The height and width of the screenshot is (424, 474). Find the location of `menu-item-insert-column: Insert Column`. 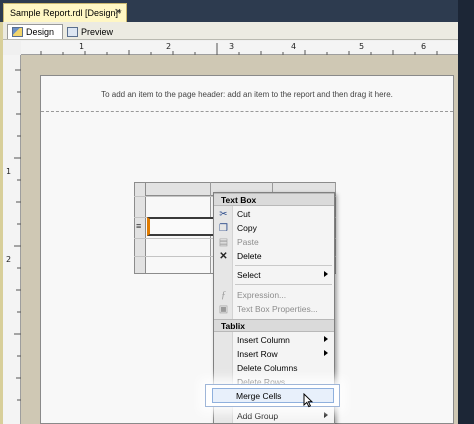

menu-item-insert-column: Insert Column is located at coordinates (274, 340).